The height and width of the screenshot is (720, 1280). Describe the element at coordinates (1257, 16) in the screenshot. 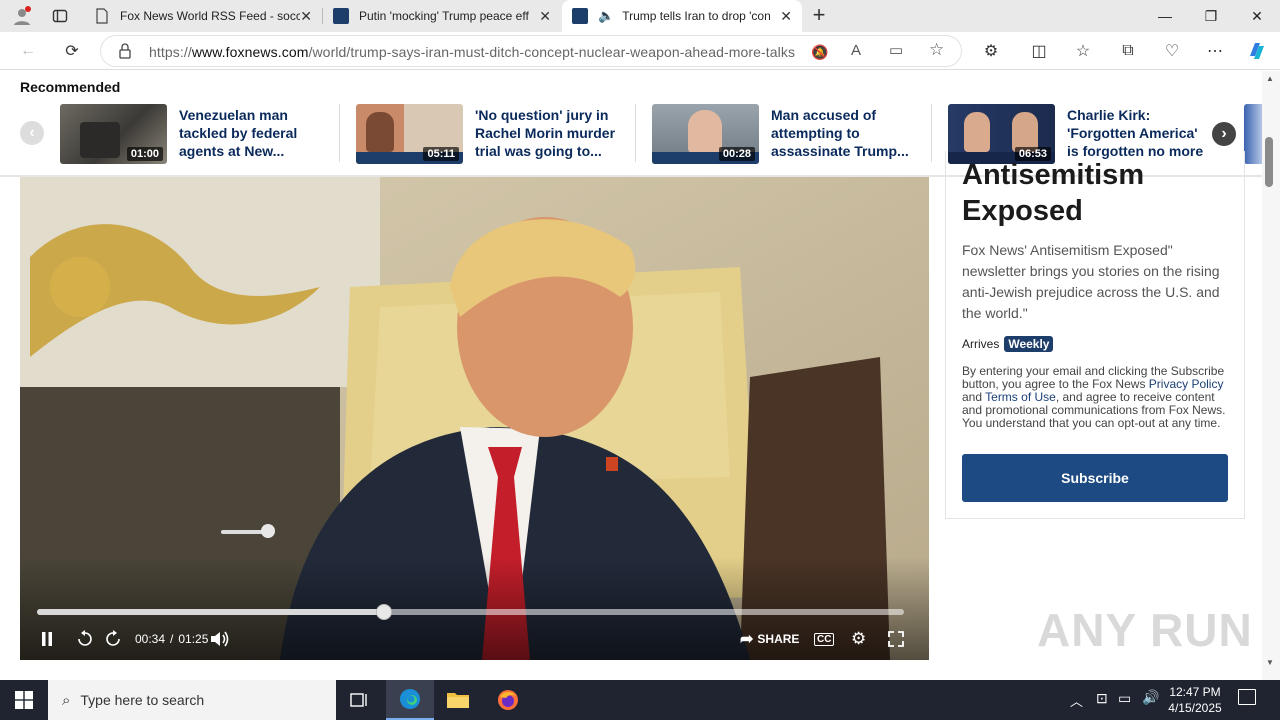

I see `close-window-button: ✕` at that location.